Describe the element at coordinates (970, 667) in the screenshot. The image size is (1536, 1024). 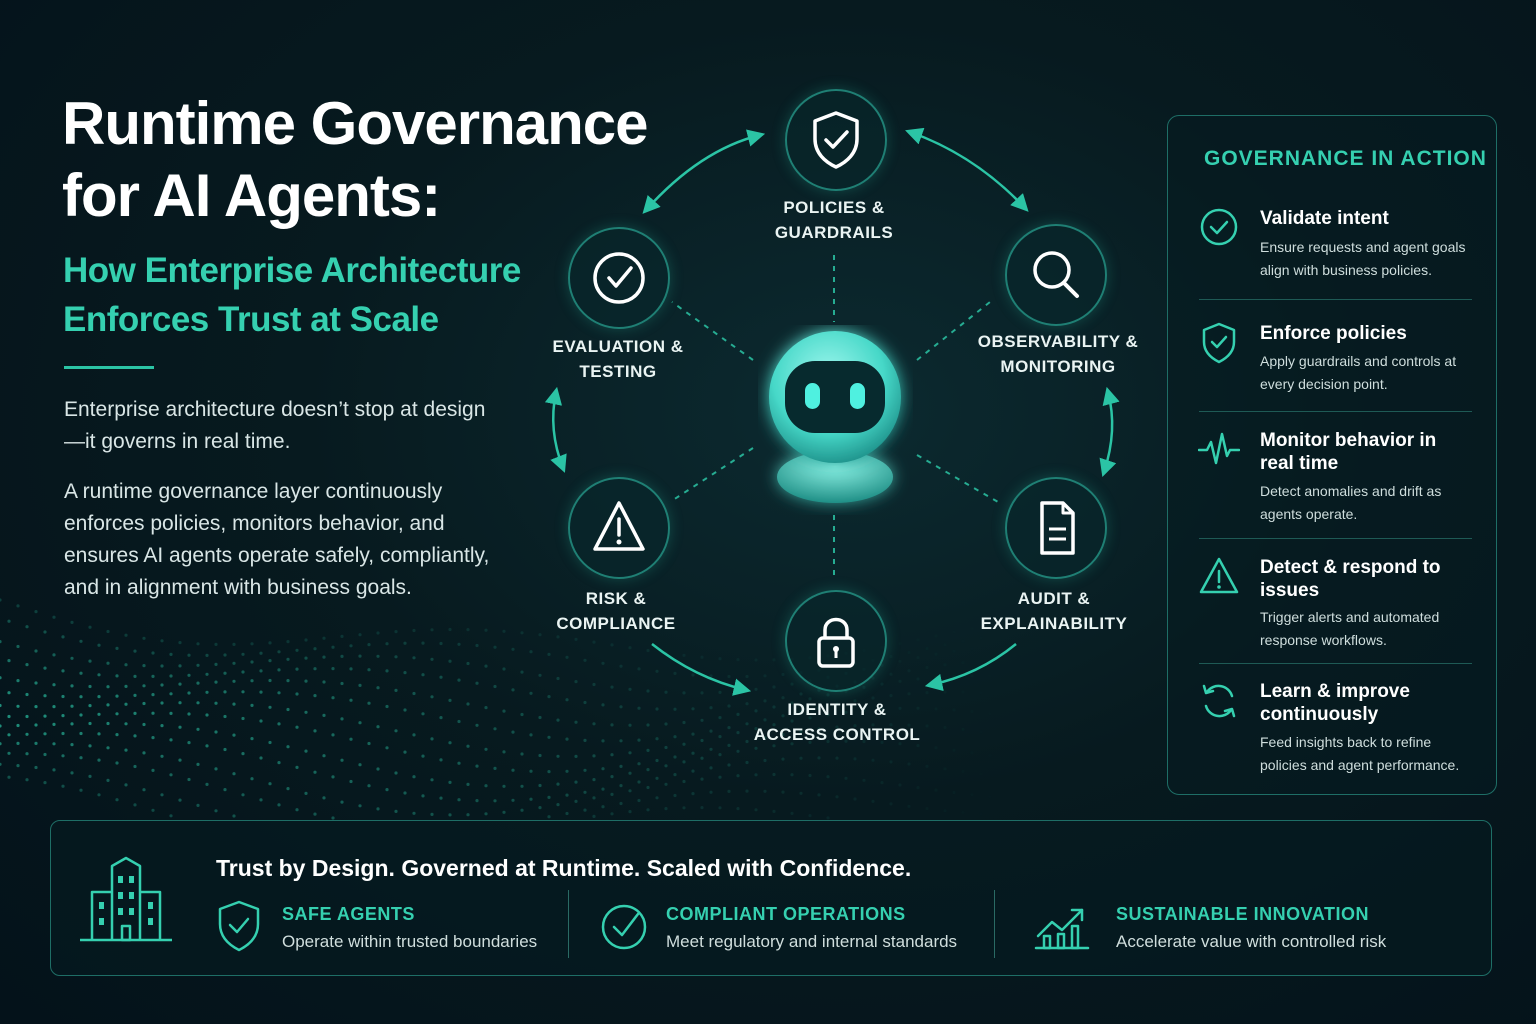
I see `arrow-audit-identity` at that location.